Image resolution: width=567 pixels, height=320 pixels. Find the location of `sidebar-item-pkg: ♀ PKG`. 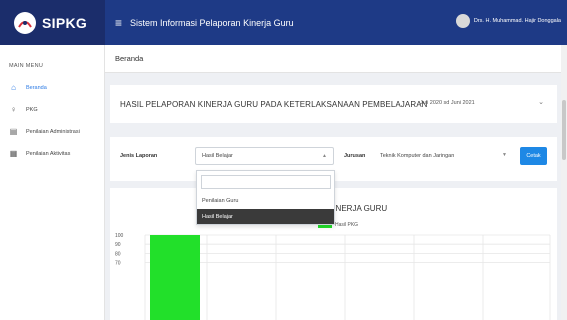

sidebar-item-pkg: ♀ PKG is located at coordinates (23, 109).